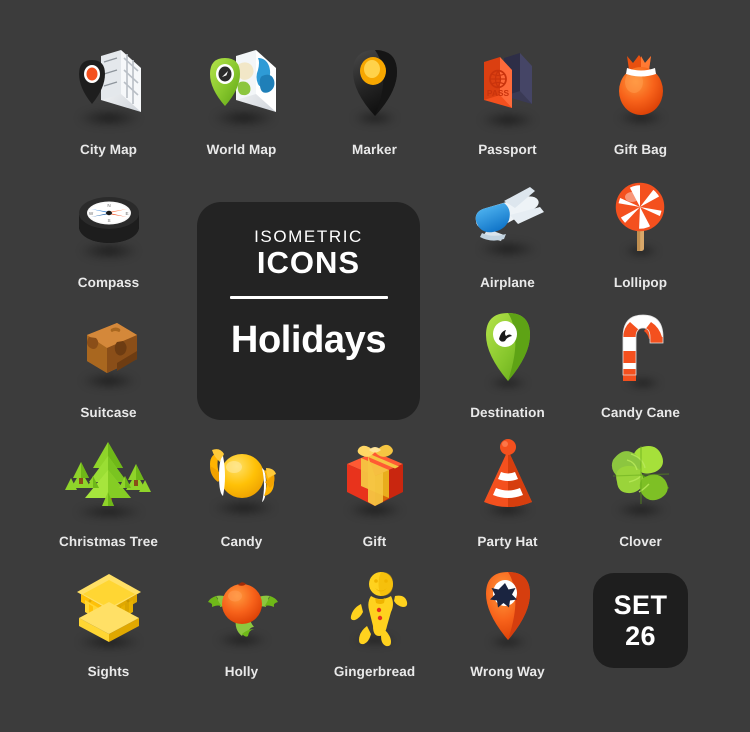 This screenshot has height=732, width=750. I want to click on candy-icon, so click(242, 480).